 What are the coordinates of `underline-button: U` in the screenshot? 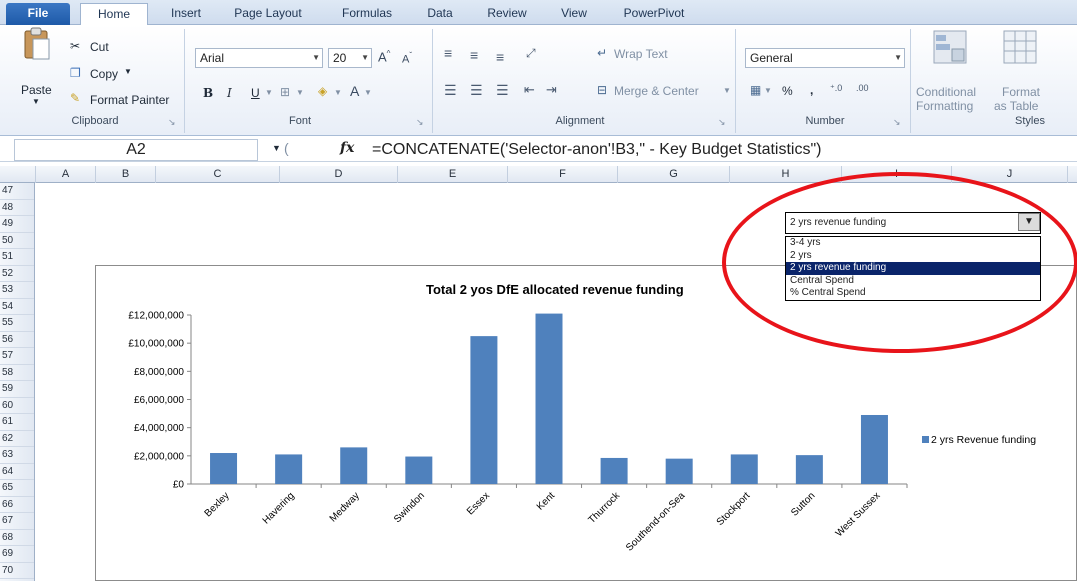 It's located at (255, 93).